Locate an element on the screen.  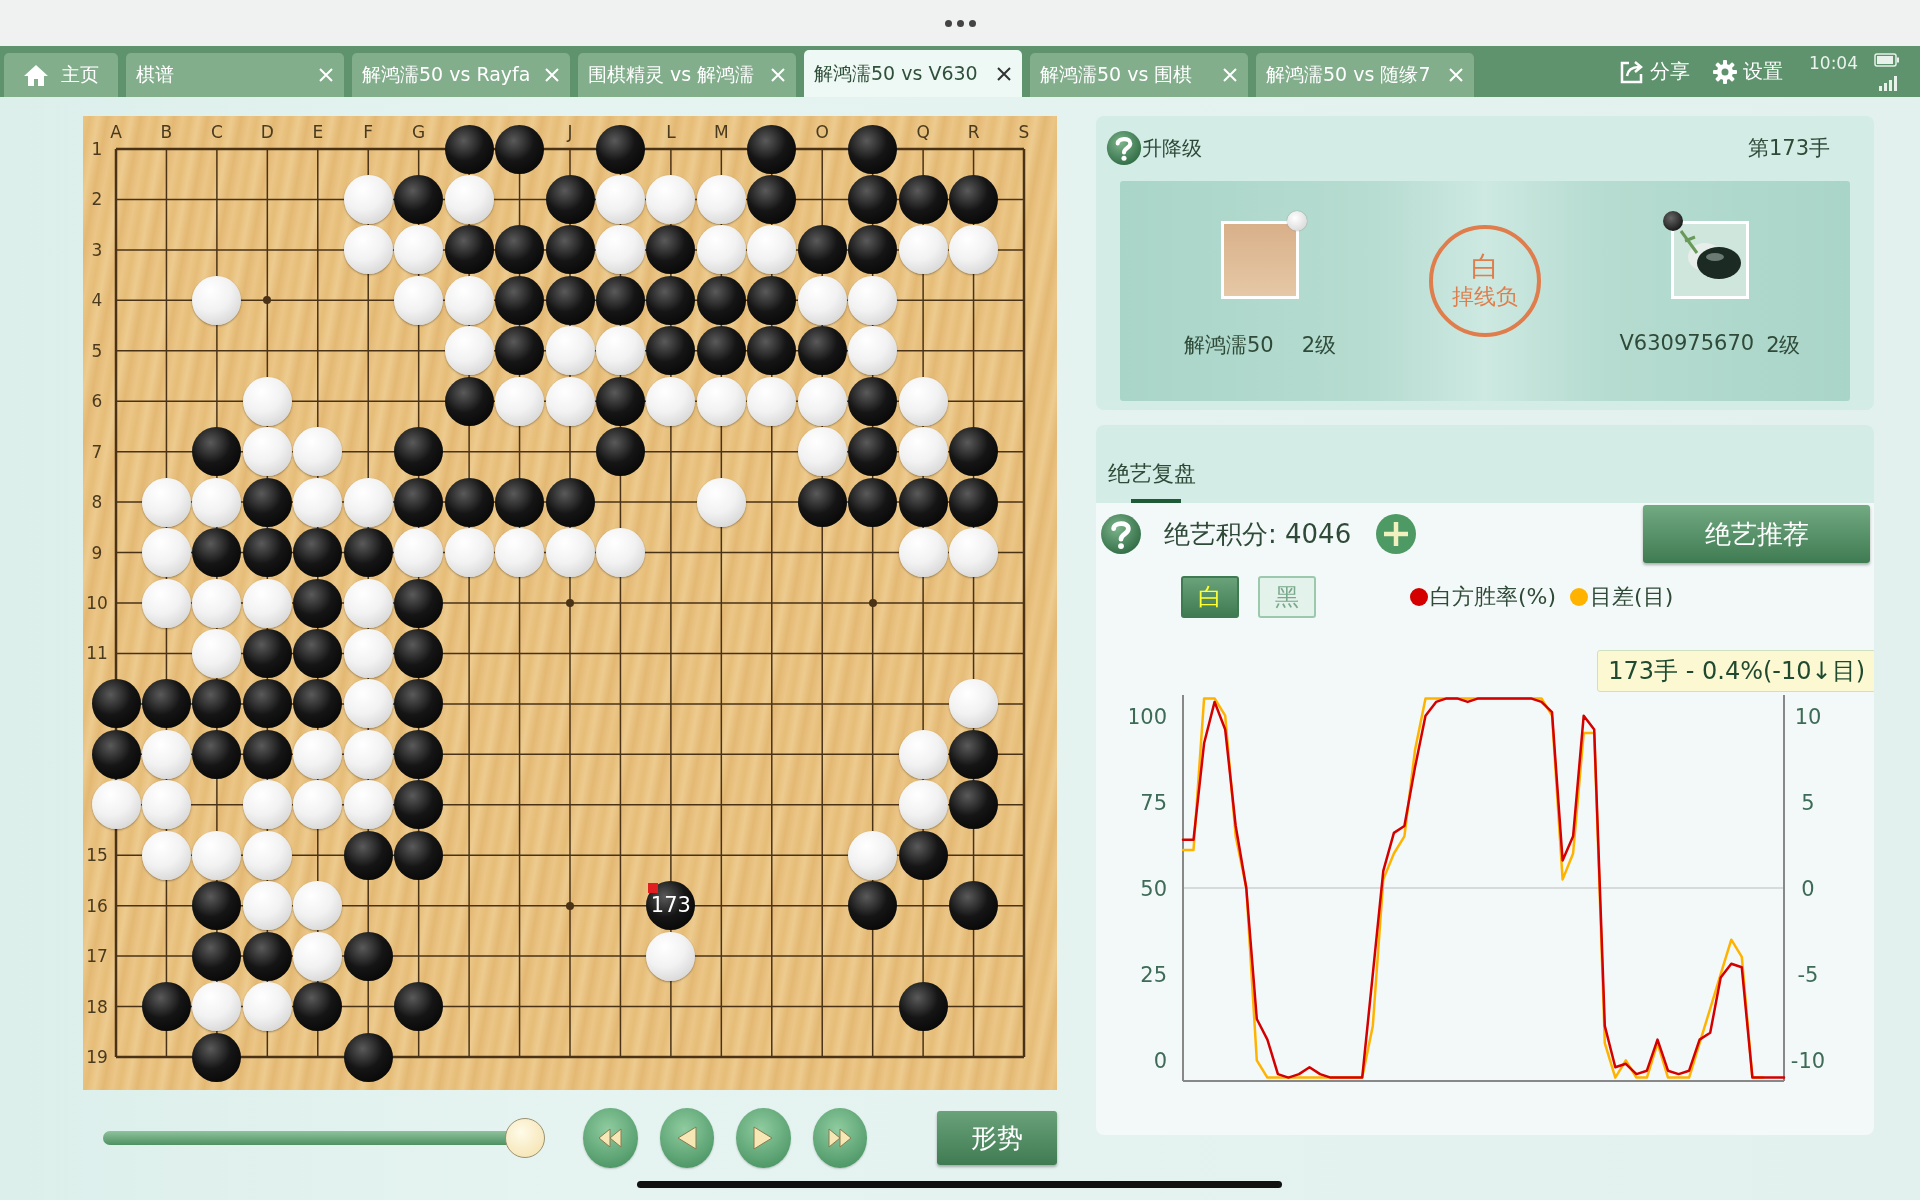
row-label: 5 is located at coordinates (97, 350).